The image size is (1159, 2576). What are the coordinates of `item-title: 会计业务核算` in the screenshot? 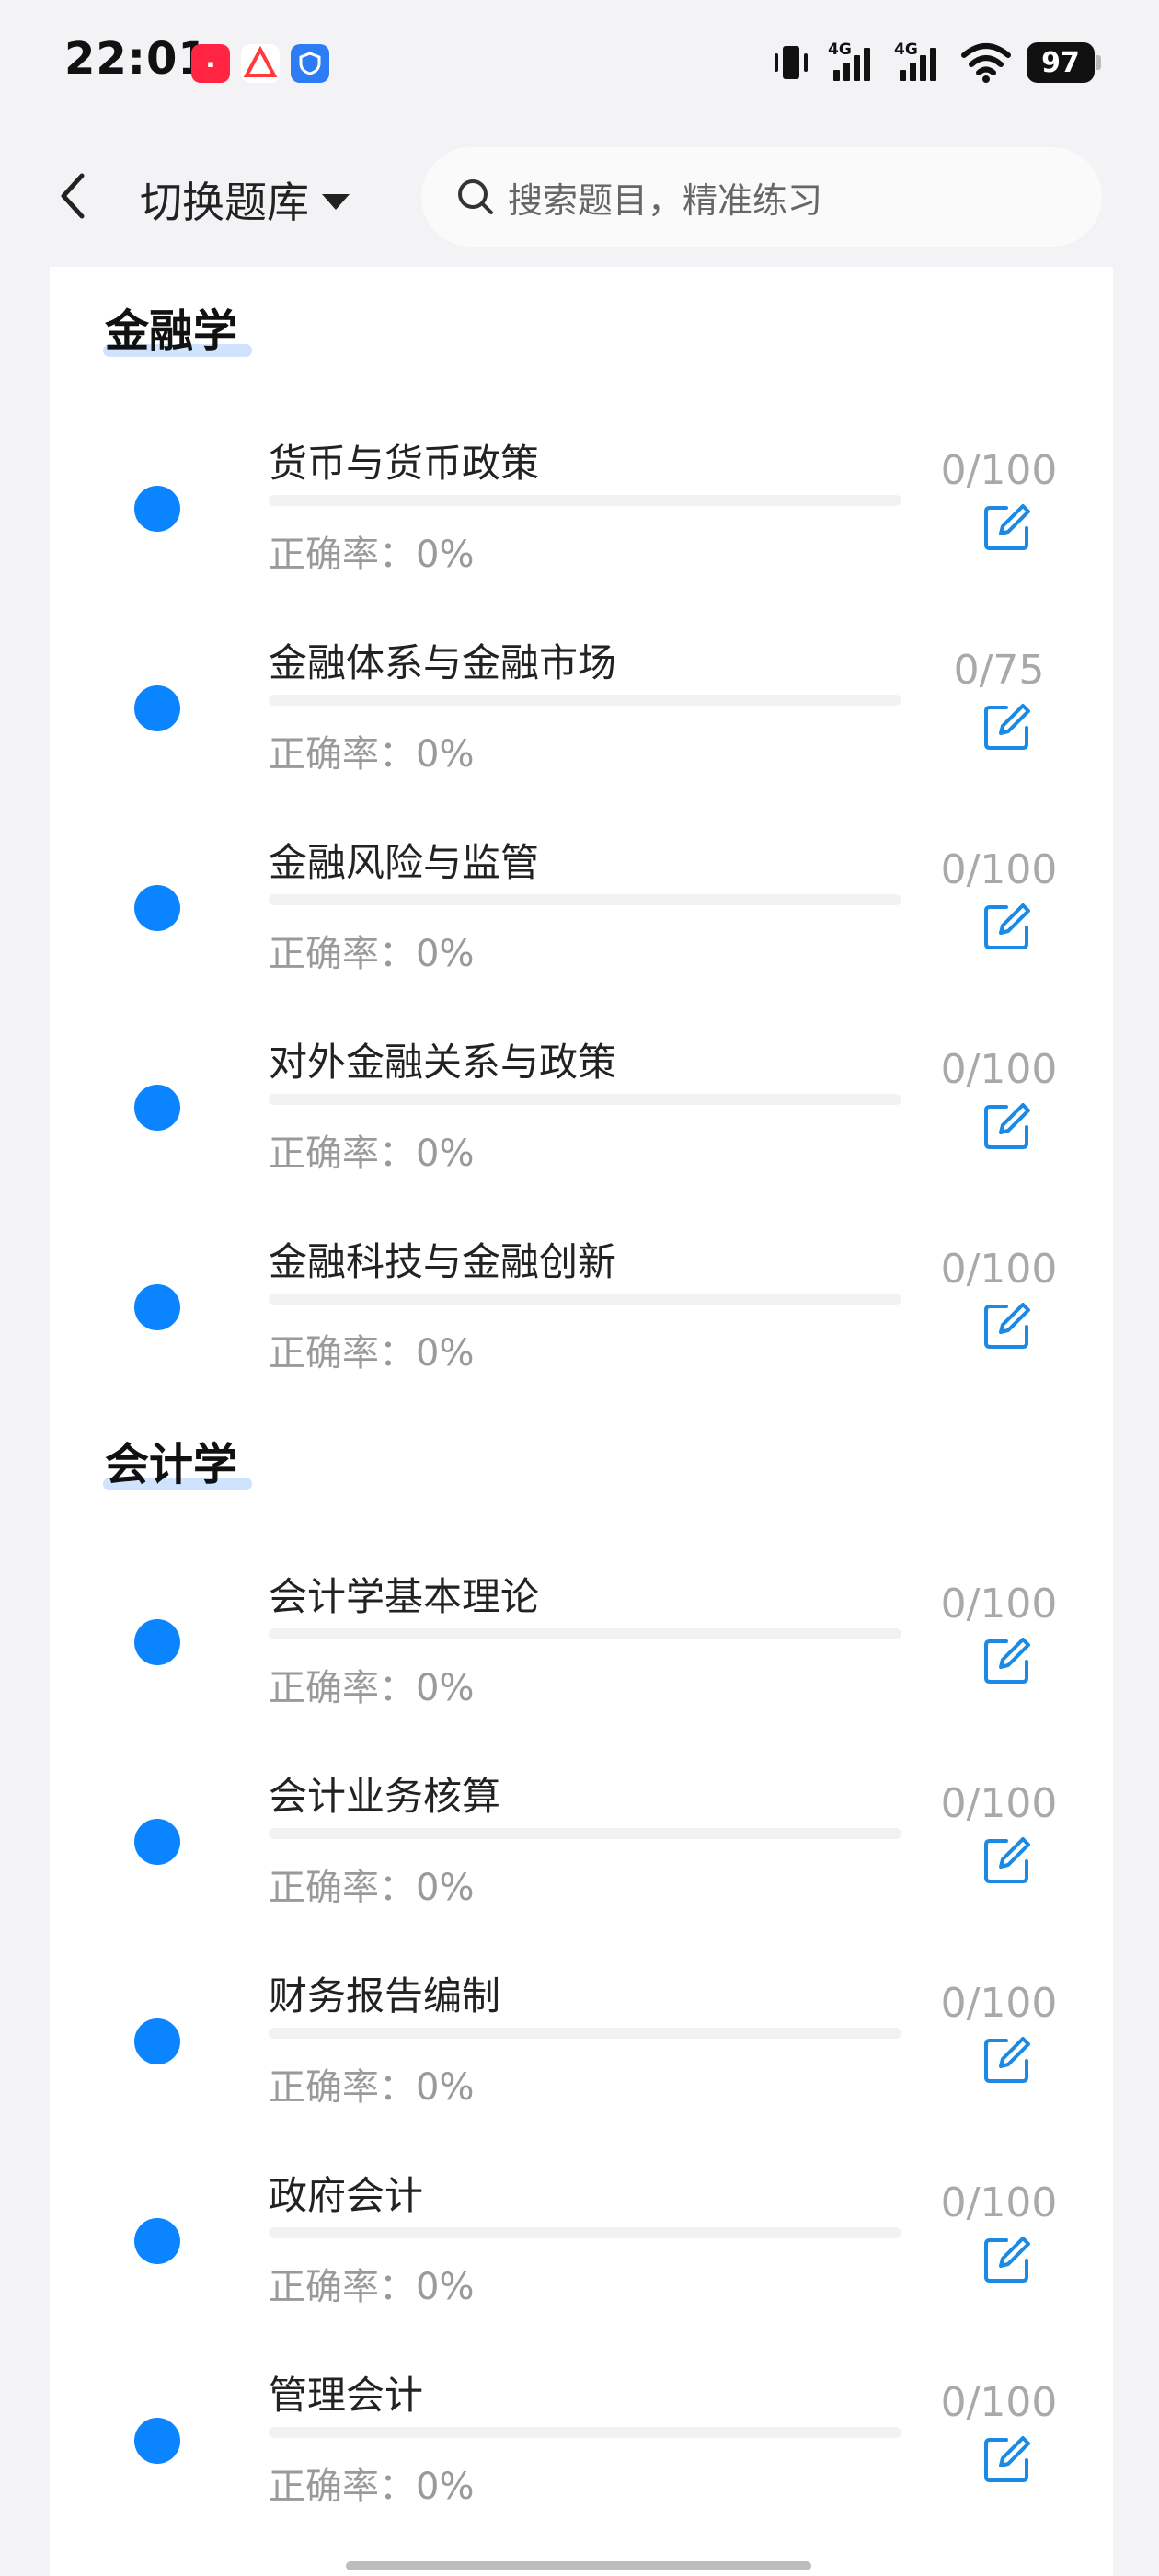 It's located at (385, 1796).